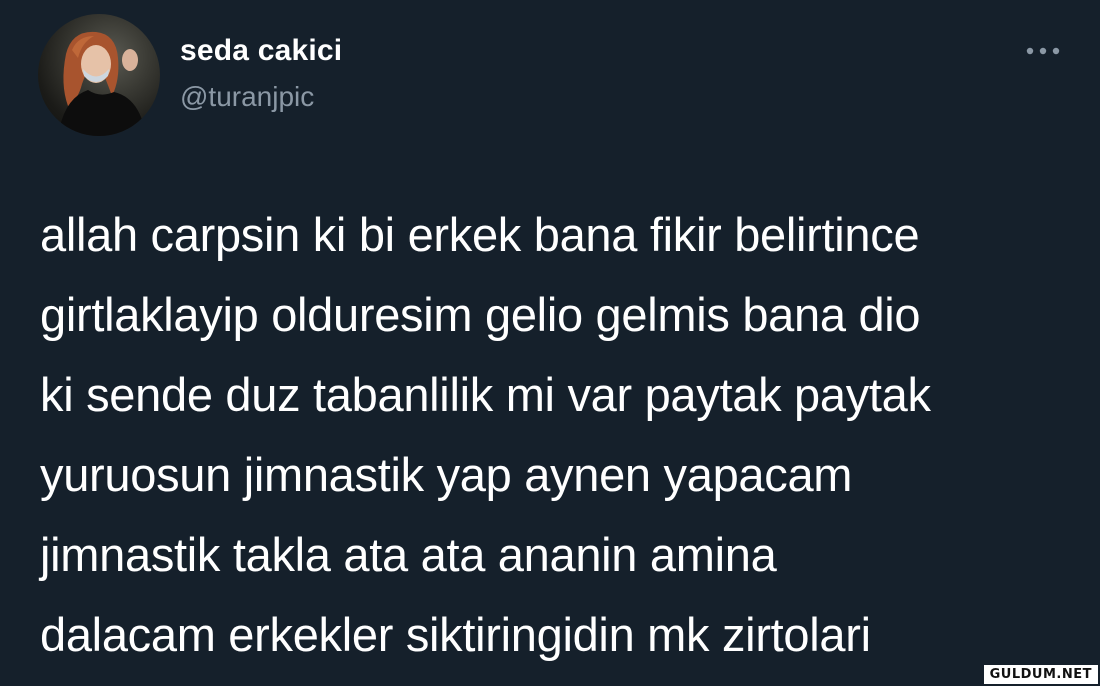  What do you see at coordinates (446, 474) in the screenshot?
I see `tweet-text-line: yuruosun jimnastik yap aynen yapacam` at bounding box center [446, 474].